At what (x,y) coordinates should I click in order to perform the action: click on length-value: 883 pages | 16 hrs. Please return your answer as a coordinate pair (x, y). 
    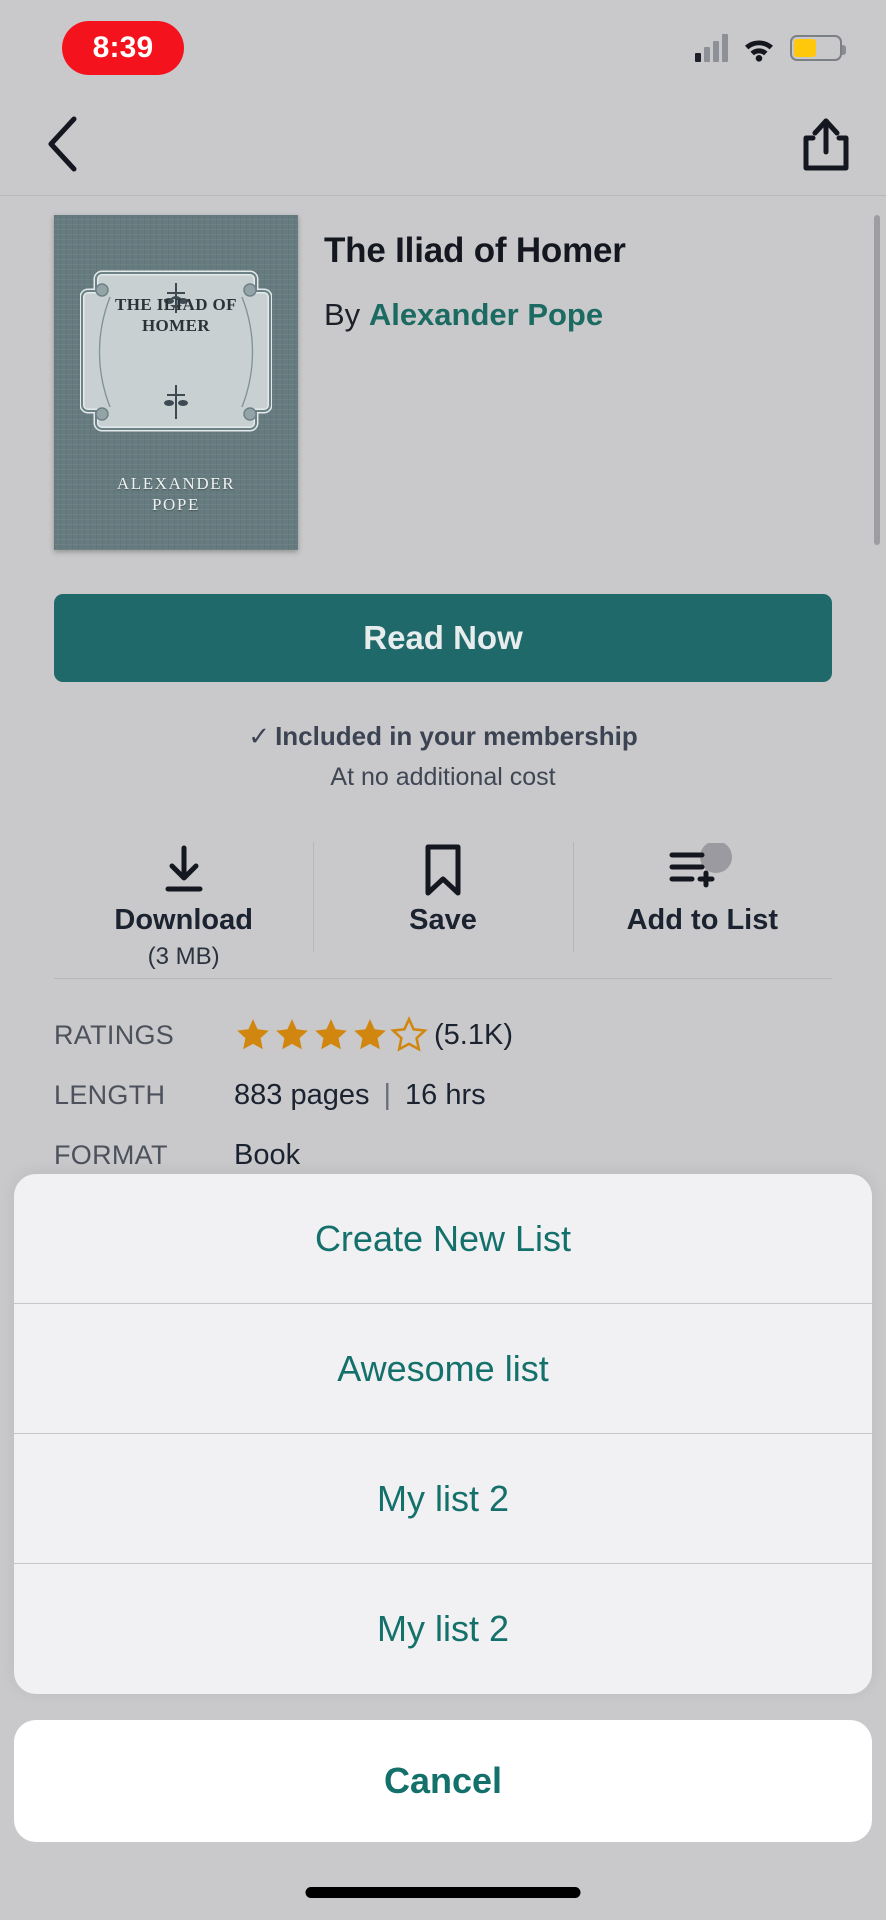
    Looking at the image, I should click on (360, 1095).